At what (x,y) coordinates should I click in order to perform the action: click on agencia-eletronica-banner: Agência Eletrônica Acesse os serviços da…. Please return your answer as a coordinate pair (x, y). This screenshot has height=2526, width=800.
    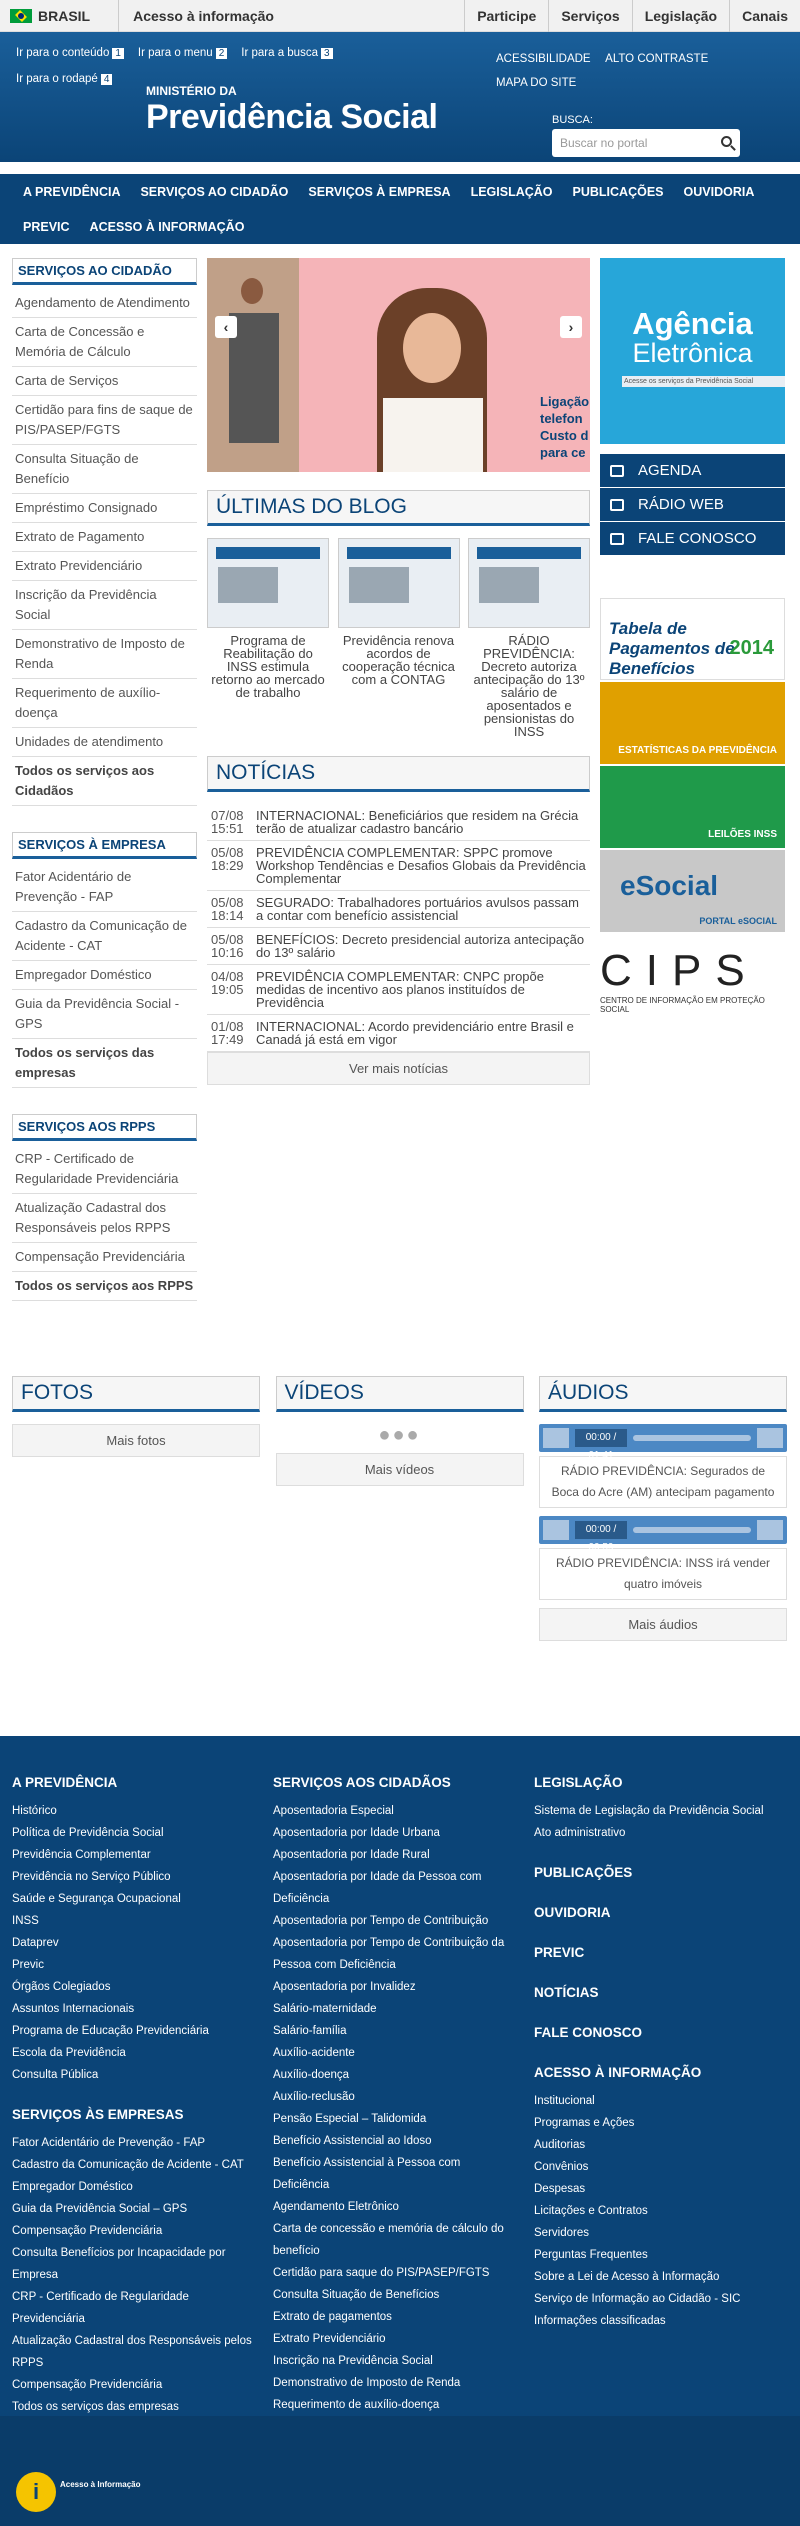
    Looking at the image, I should click on (692, 351).